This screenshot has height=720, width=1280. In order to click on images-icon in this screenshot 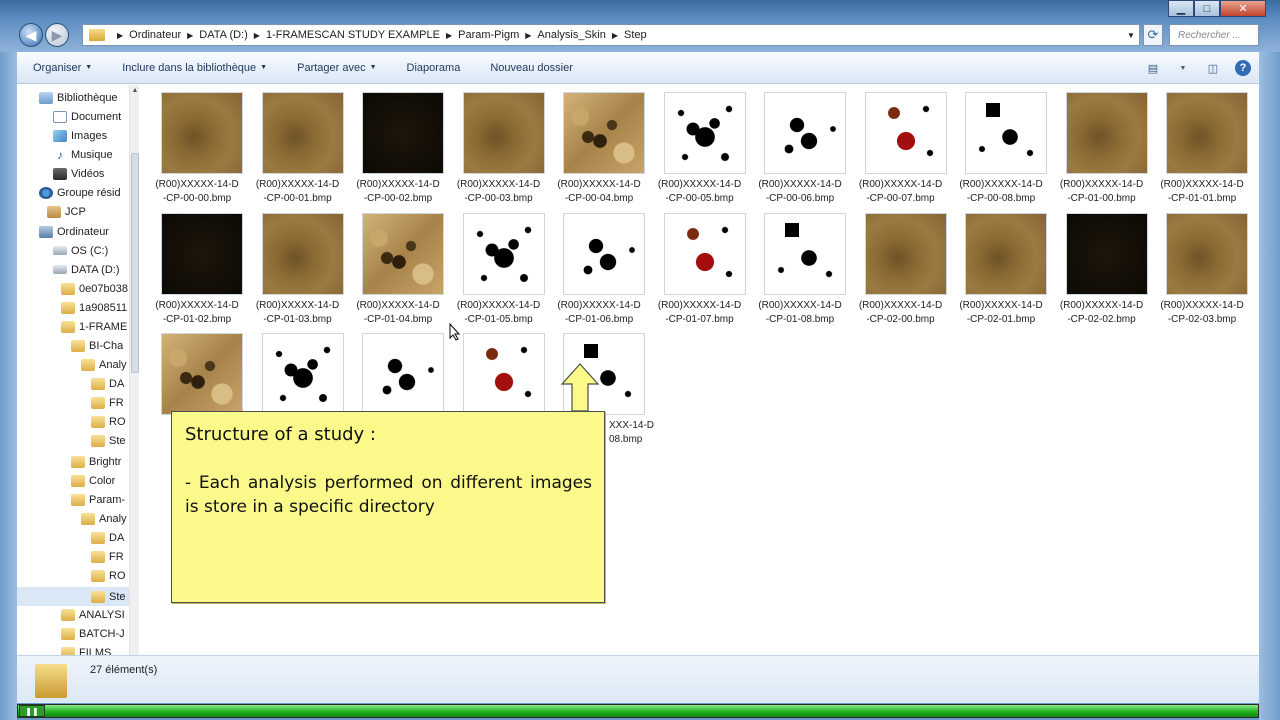, I will do `click(60, 135)`.